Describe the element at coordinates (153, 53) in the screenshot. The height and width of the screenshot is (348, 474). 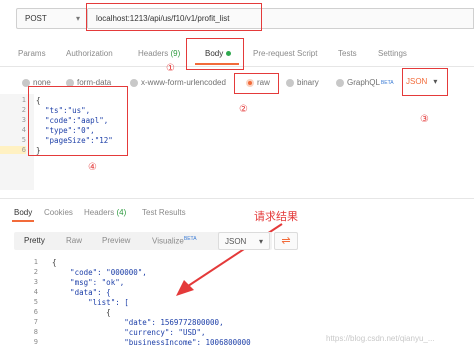
I see `tab-headers-label: Headers` at that location.